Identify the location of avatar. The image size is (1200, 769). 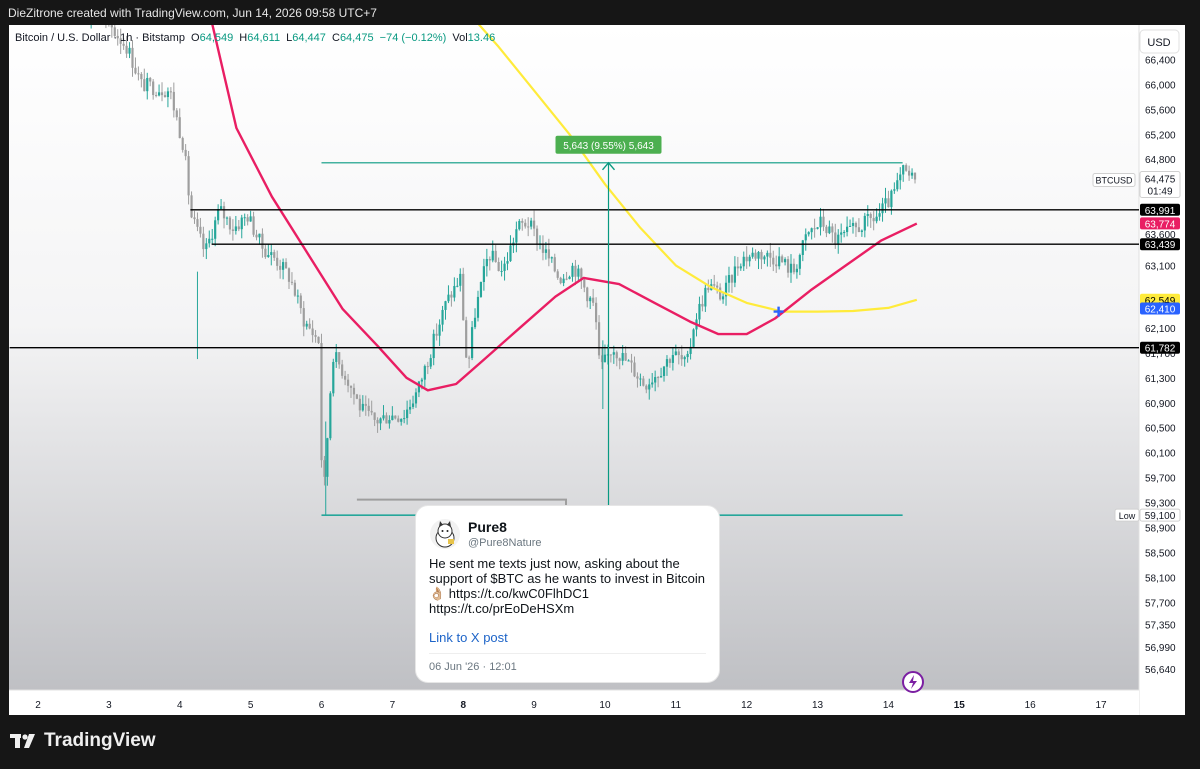
(445, 534).